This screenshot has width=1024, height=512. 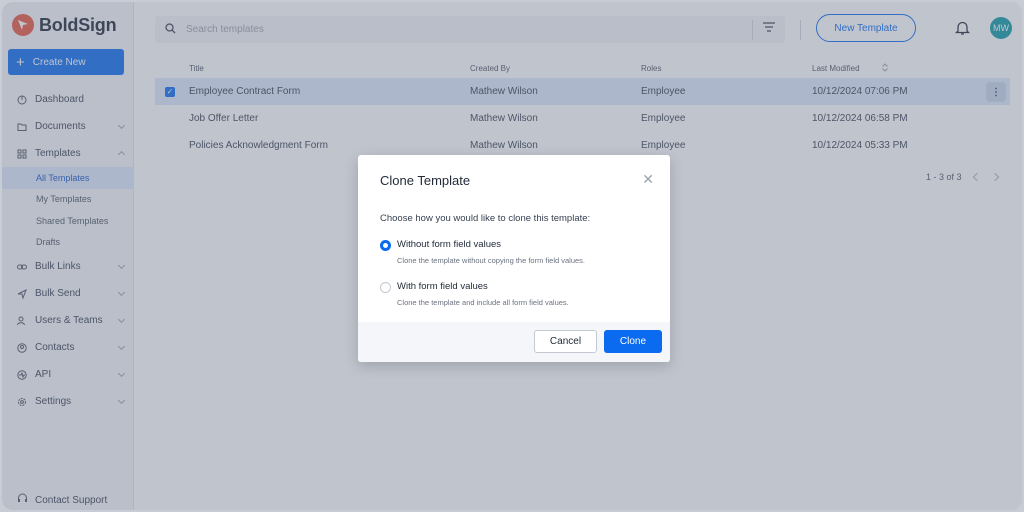 I want to click on radio-without-values, so click(x=385, y=245).